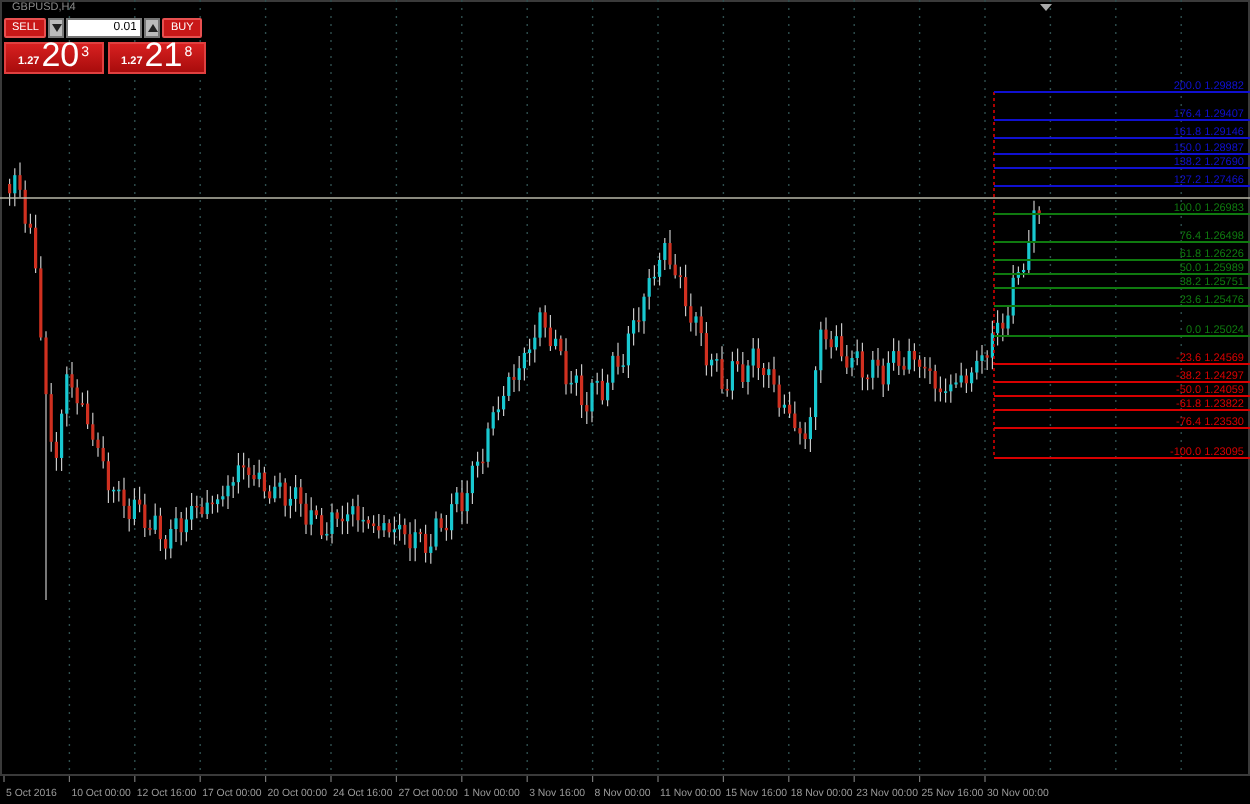  I want to click on increase-button, so click(152, 28).